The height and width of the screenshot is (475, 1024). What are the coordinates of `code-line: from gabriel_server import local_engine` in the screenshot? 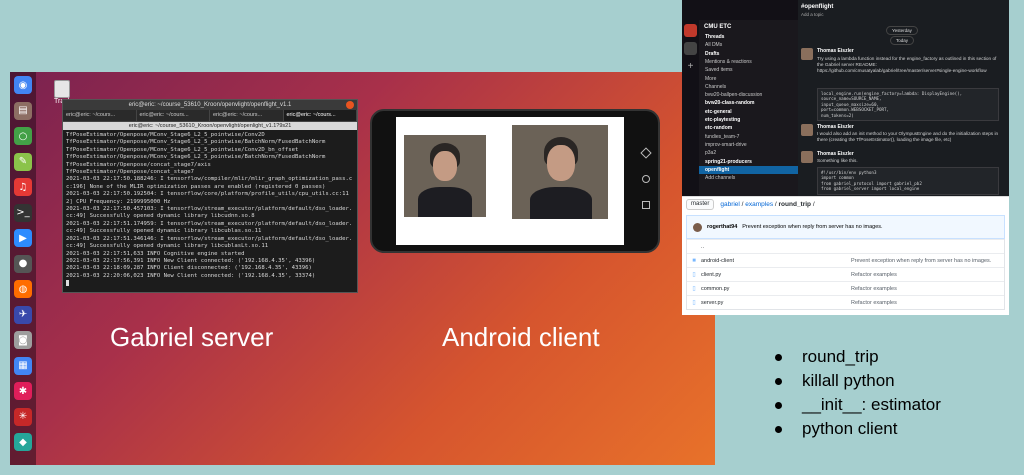 It's located at (870, 189).